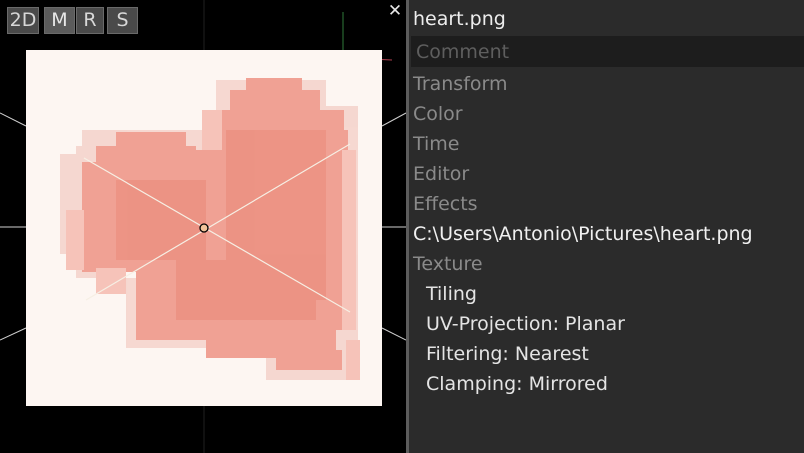 This screenshot has width=804, height=453. What do you see at coordinates (395, 11) in the screenshot?
I see `close-icon: ✕` at bounding box center [395, 11].